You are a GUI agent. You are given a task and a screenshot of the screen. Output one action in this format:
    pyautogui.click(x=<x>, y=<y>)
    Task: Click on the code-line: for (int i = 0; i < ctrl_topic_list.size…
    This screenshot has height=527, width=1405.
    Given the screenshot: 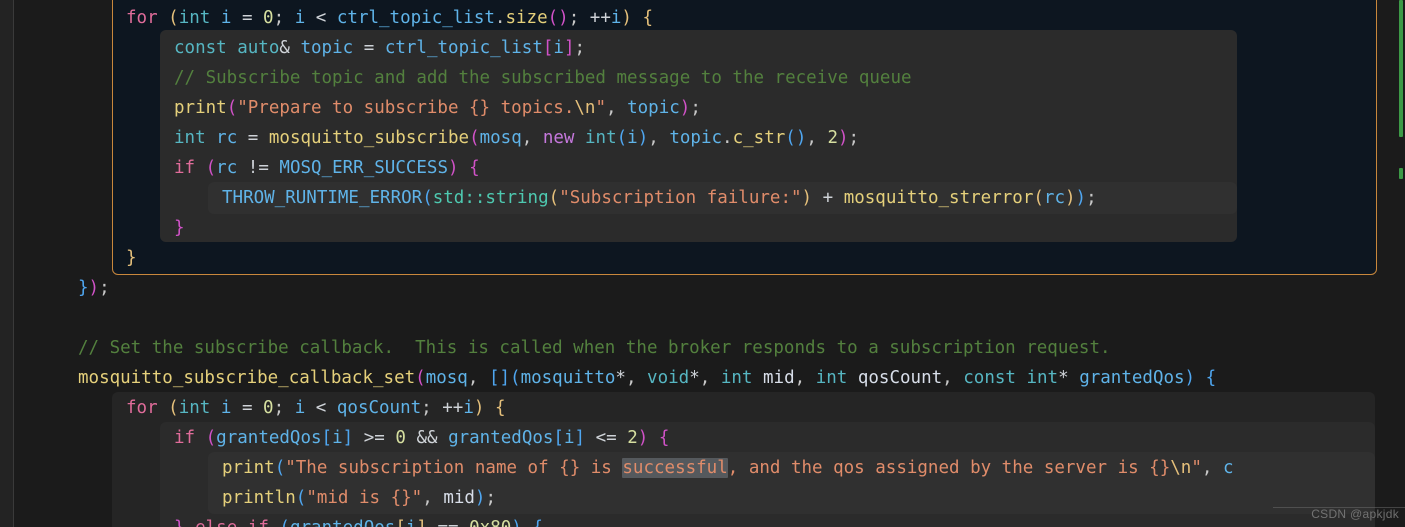 What is the action you would take?
    pyautogui.click(x=389, y=18)
    